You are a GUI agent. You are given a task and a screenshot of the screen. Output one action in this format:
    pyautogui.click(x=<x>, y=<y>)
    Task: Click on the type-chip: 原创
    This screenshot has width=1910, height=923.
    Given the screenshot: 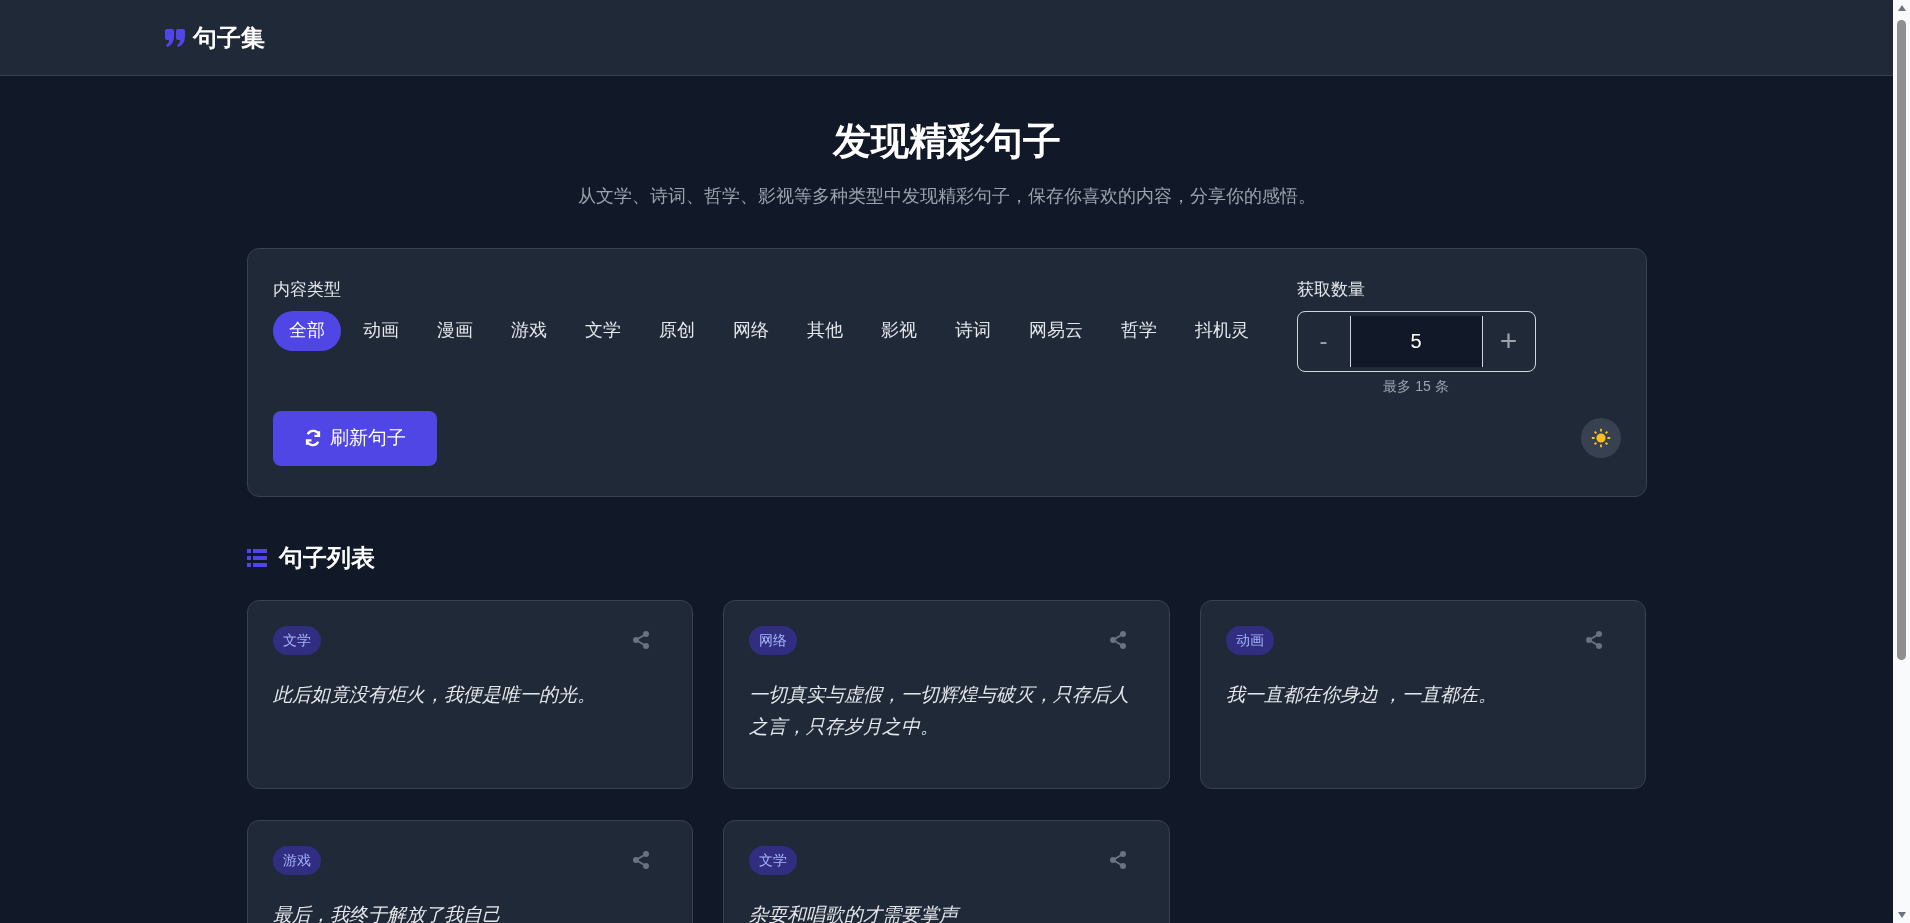 What is the action you would take?
    pyautogui.click(x=676, y=330)
    